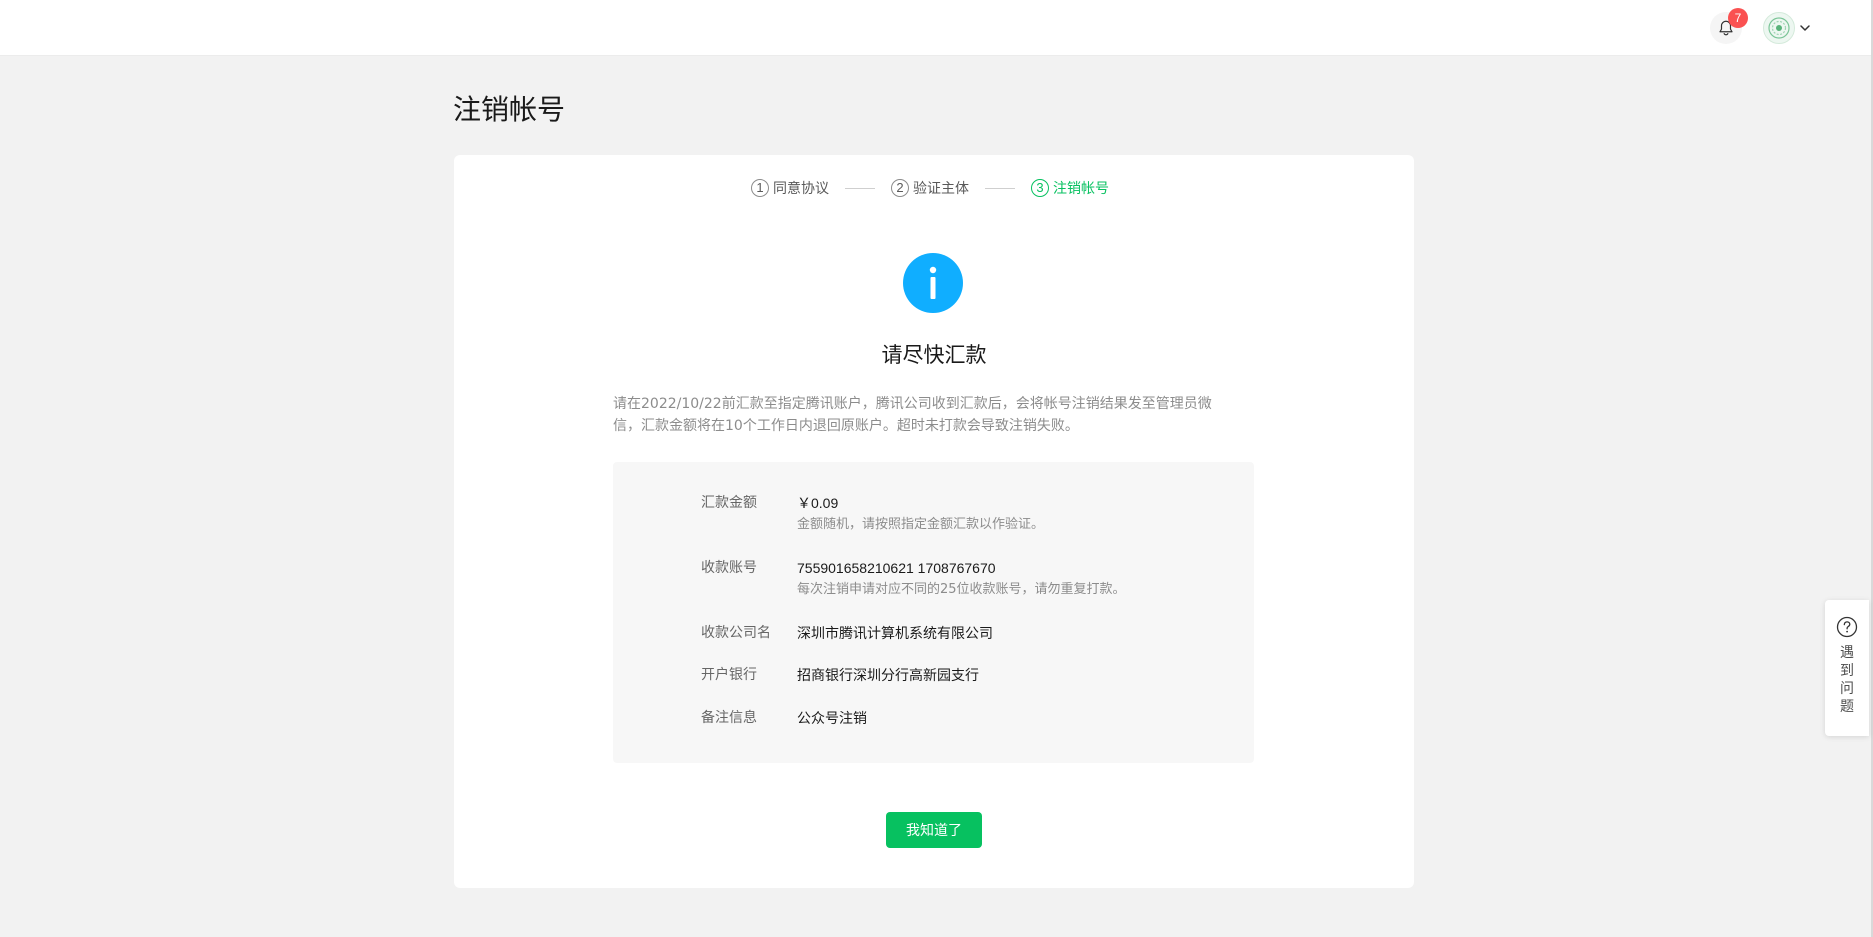 This screenshot has width=1873, height=937. Describe the element at coordinates (872, 514) in the screenshot. I see `remittance-amount-row: 汇款金额 ￥0.09 金额随机，请按照指定金额汇款以作验证。` at that location.